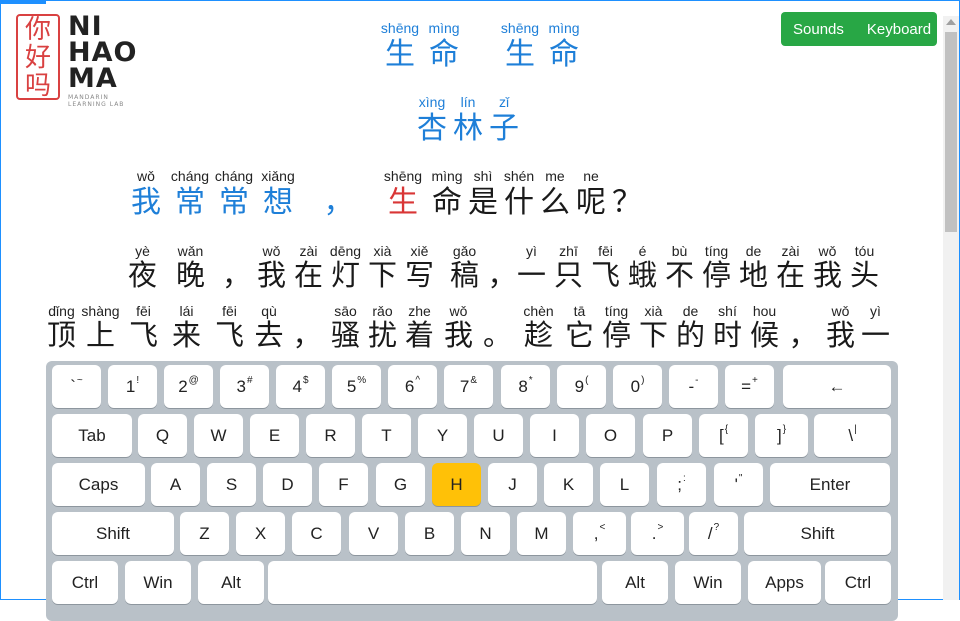 This screenshot has height=621, width=960. What do you see at coordinates (98, 484) in the screenshot?
I see `key-caps: Caps` at bounding box center [98, 484].